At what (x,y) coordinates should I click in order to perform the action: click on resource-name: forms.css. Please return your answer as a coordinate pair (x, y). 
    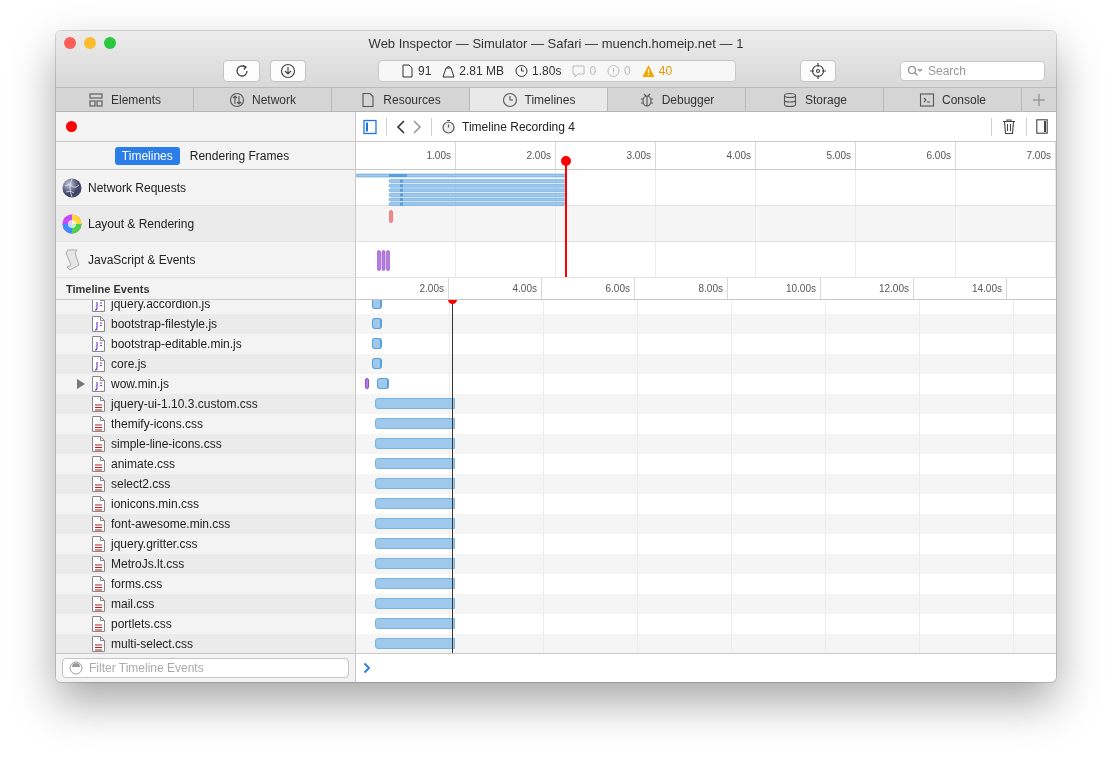
    Looking at the image, I should click on (137, 584).